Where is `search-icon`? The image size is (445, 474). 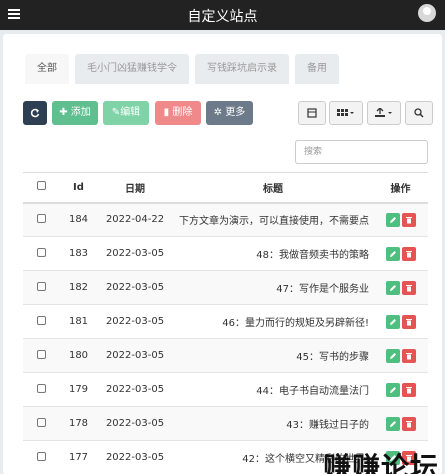
search-icon is located at coordinates (419, 113).